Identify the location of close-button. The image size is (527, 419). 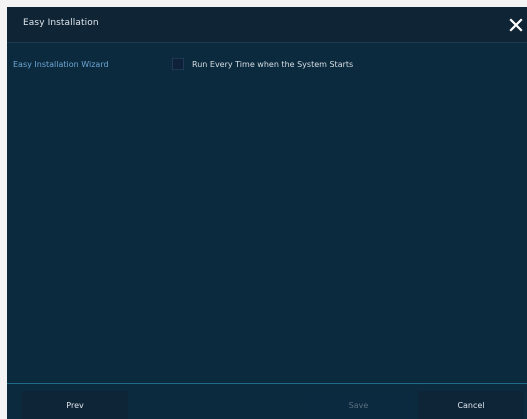
(517, 26).